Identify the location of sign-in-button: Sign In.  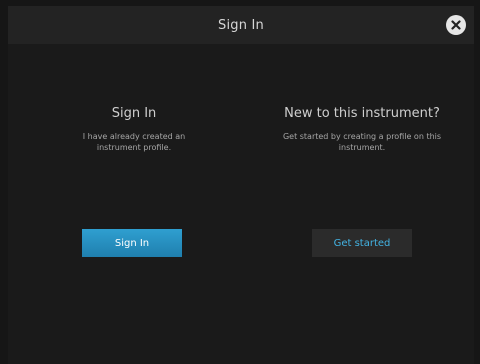
(132, 243).